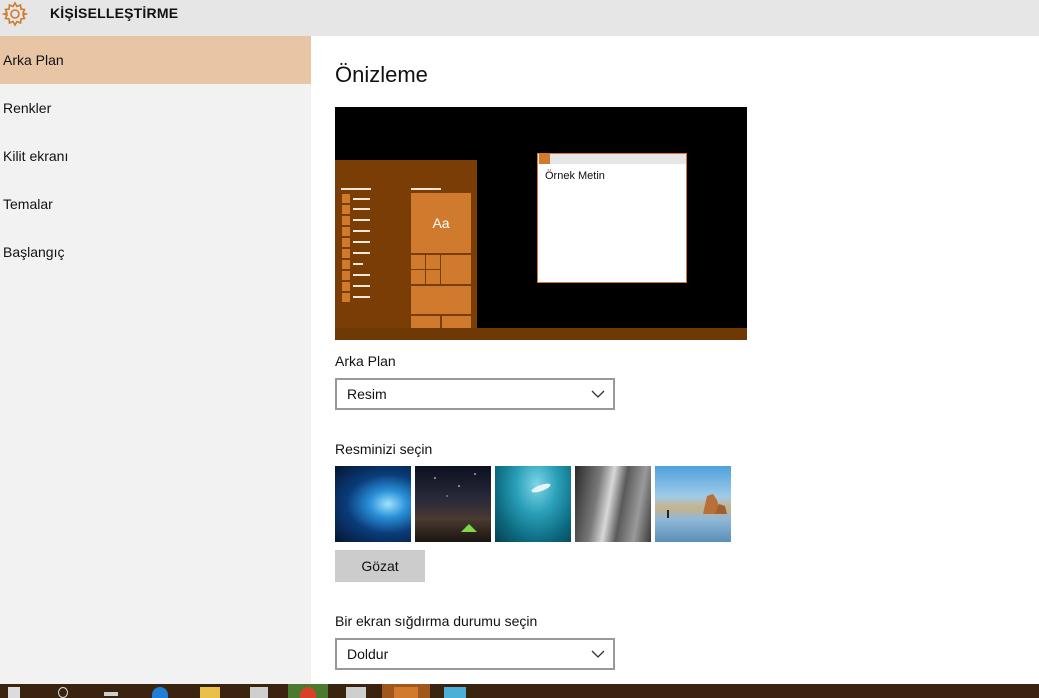 This screenshot has height=698, width=1039. I want to click on fit-dropdown-value: Doldur, so click(368, 654).